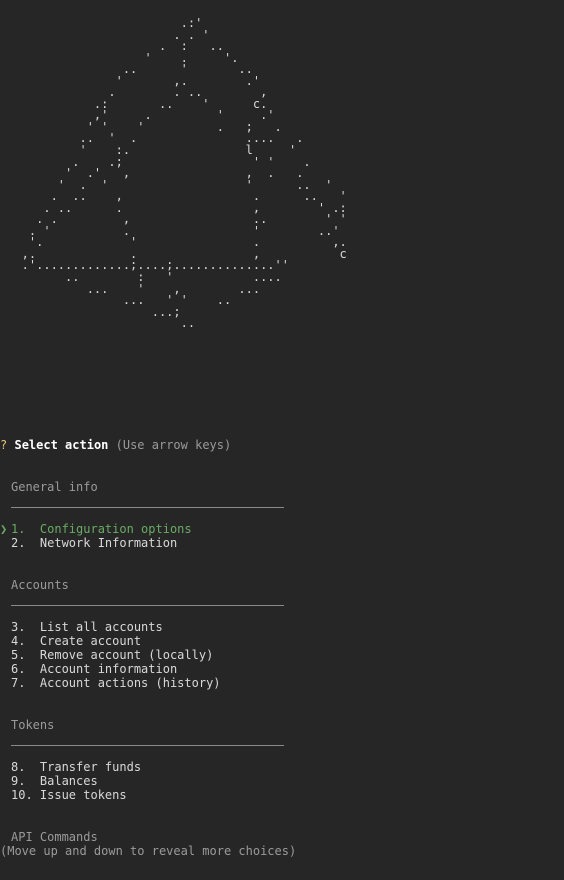 The image size is (564, 880). Describe the element at coordinates (94, 543) in the screenshot. I see `choice-network-information: 2. Network Information` at that location.